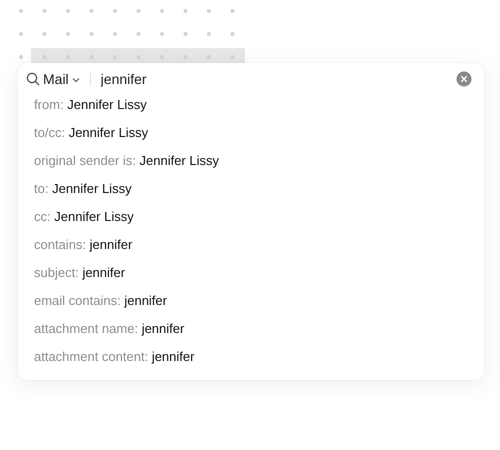  Describe the element at coordinates (274, 79) in the screenshot. I see `search-field: jennifer` at that location.